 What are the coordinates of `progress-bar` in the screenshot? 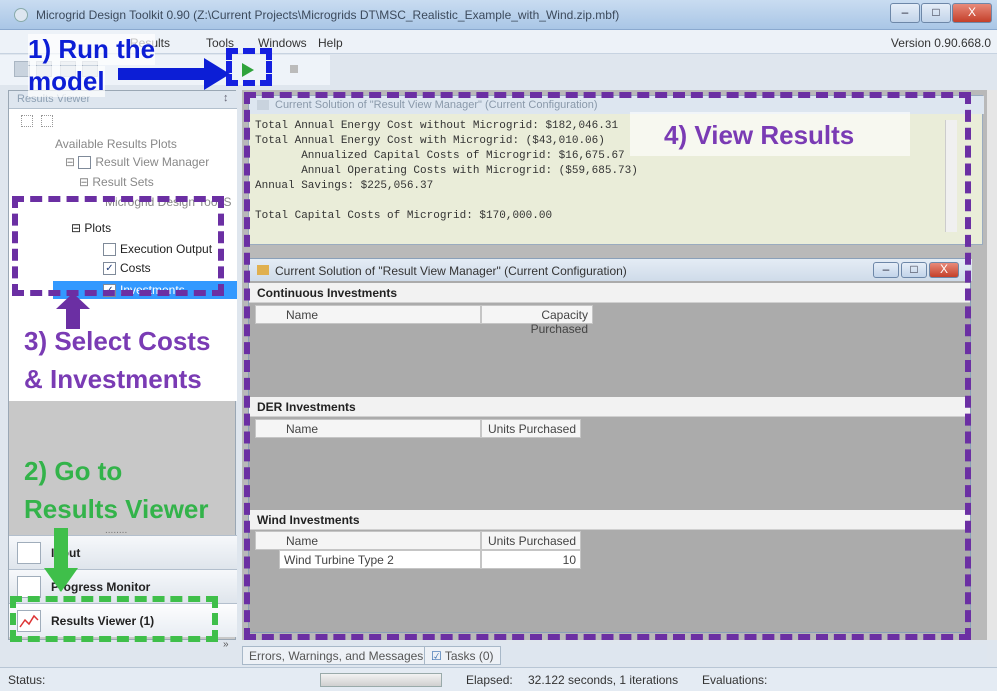 It's located at (381, 680).